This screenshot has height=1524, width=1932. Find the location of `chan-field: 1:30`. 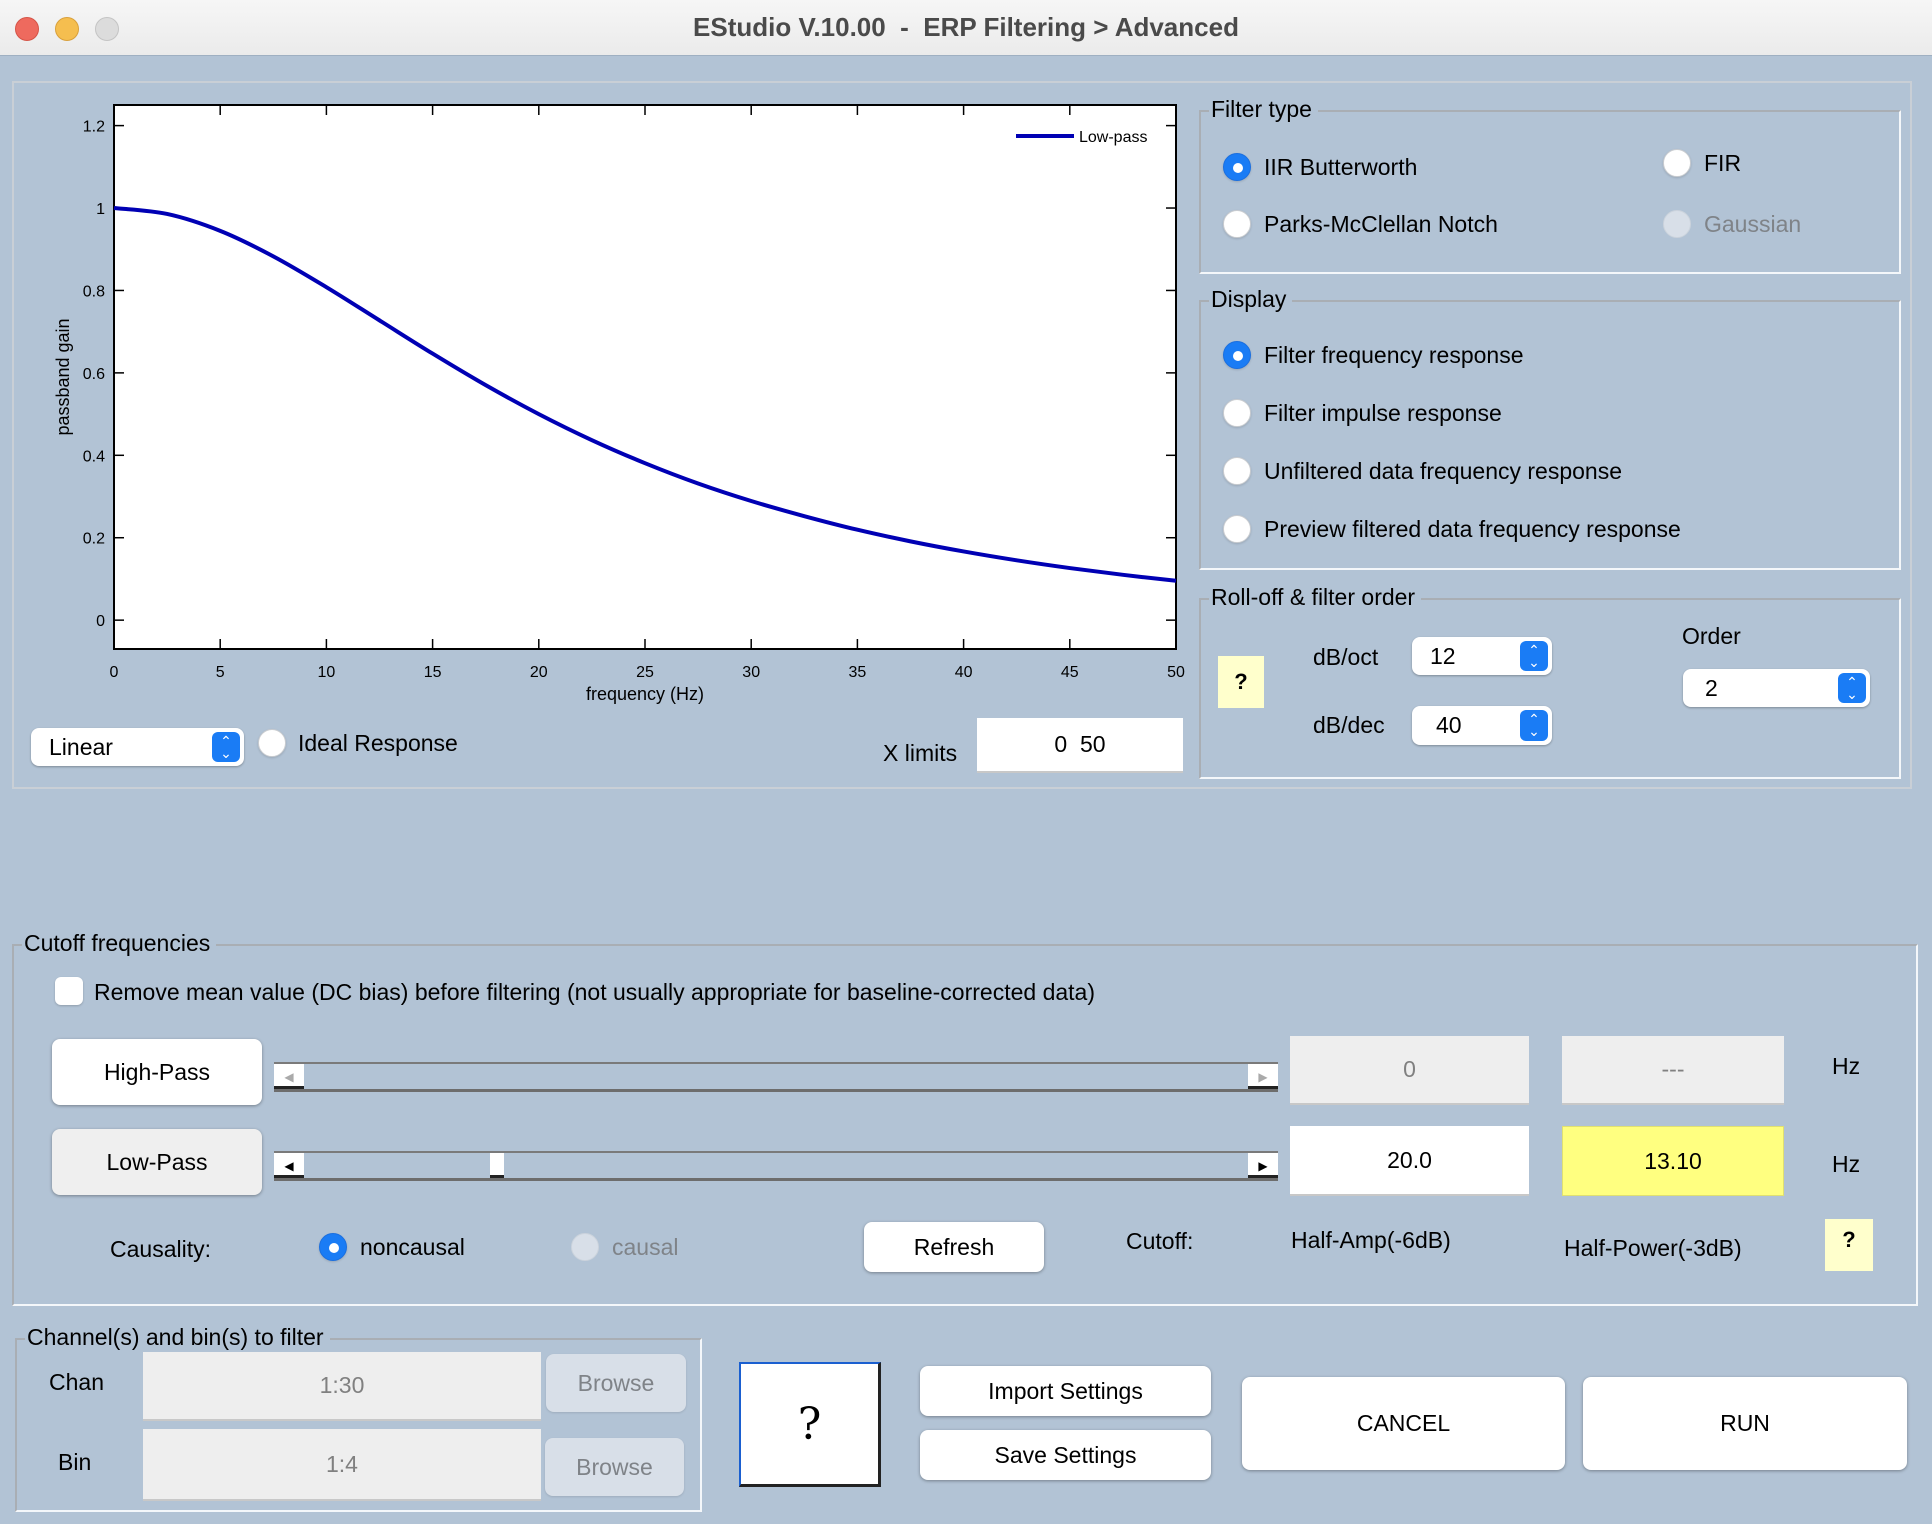

chan-field: 1:30 is located at coordinates (342, 1386).